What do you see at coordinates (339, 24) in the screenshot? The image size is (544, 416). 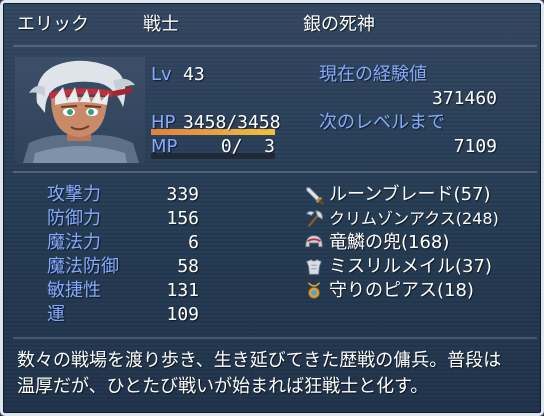 I see `actor-nickname: 銀の死神` at bounding box center [339, 24].